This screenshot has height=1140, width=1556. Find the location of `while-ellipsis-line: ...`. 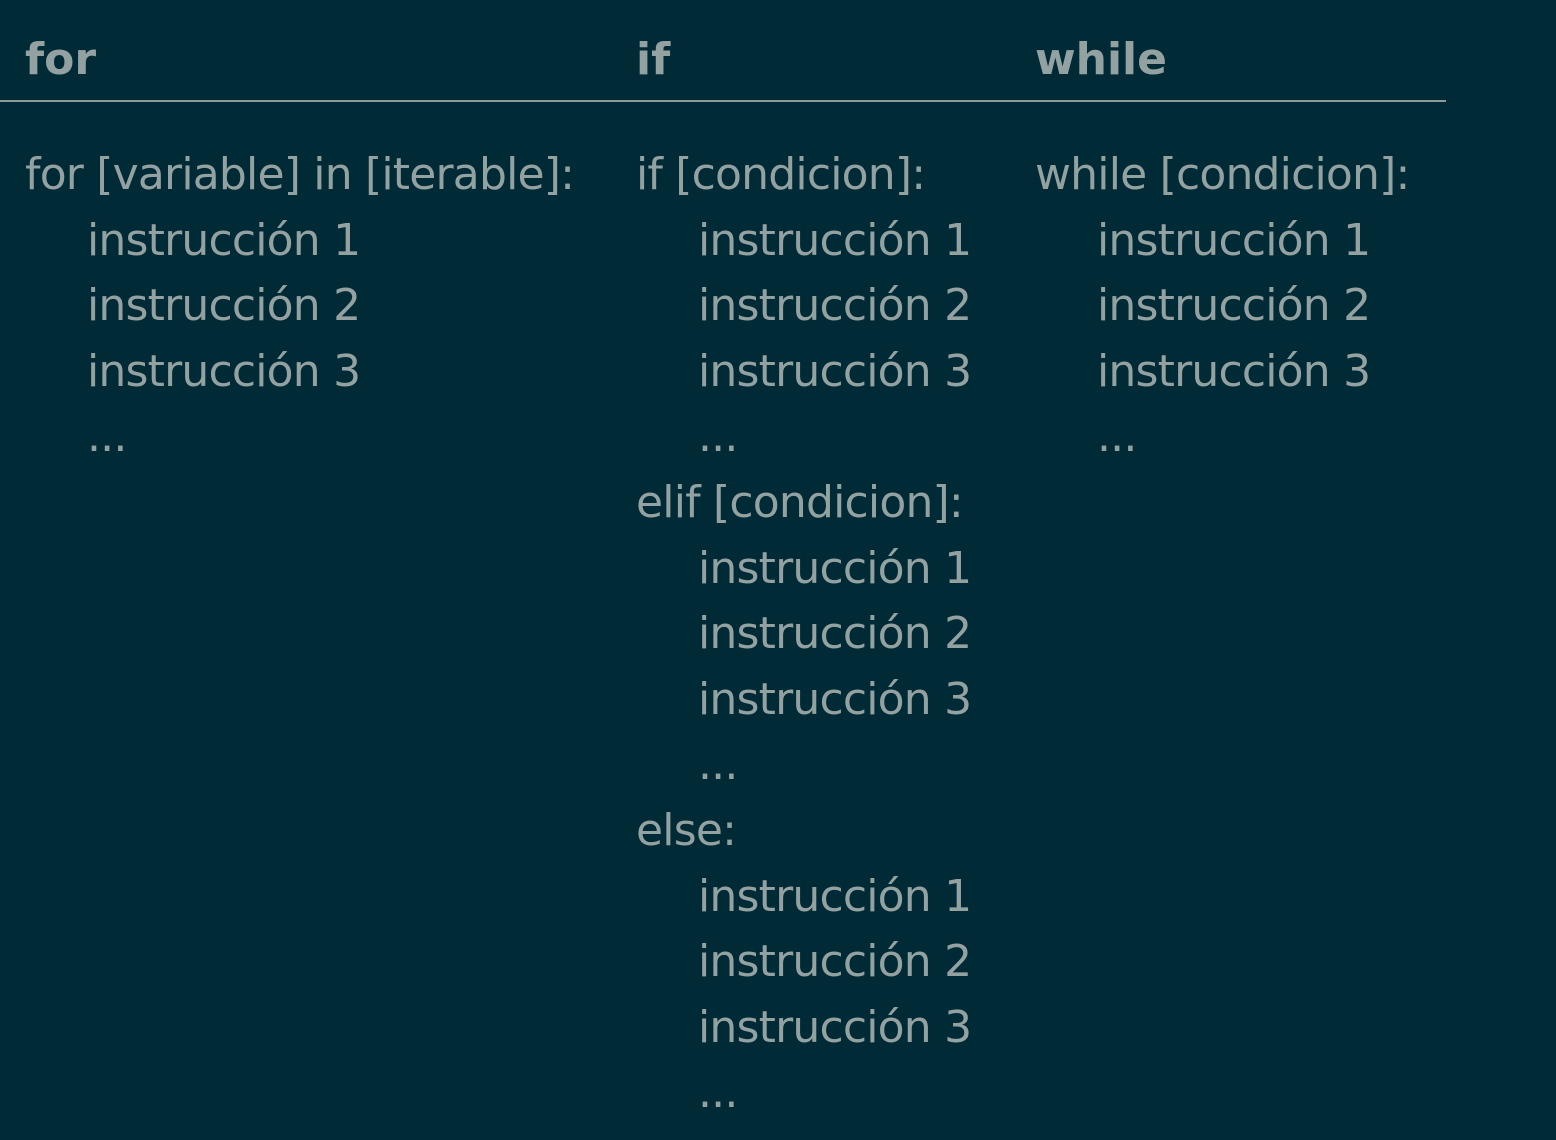

while-ellipsis-line: ... is located at coordinates (1117, 437).